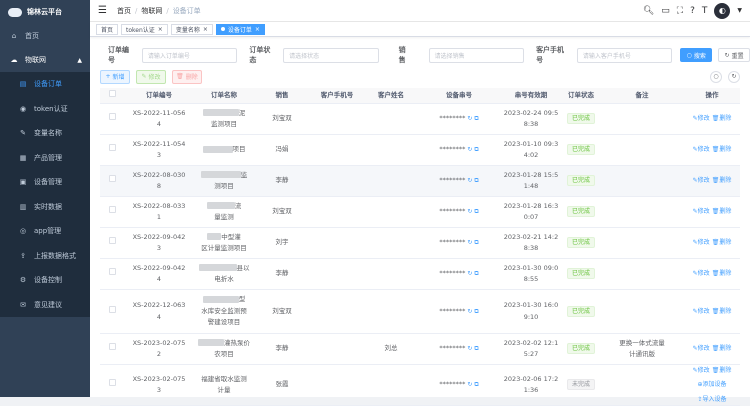  Describe the element at coordinates (734, 55) in the screenshot. I see `reset-button: ↻ 重置` at that location.